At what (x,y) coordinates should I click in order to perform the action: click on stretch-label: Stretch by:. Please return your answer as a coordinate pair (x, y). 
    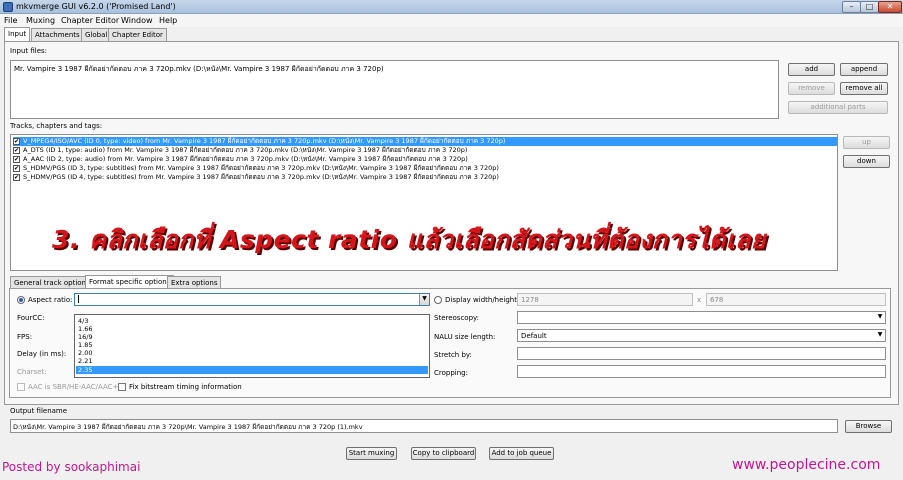
    Looking at the image, I should click on (453, 355).